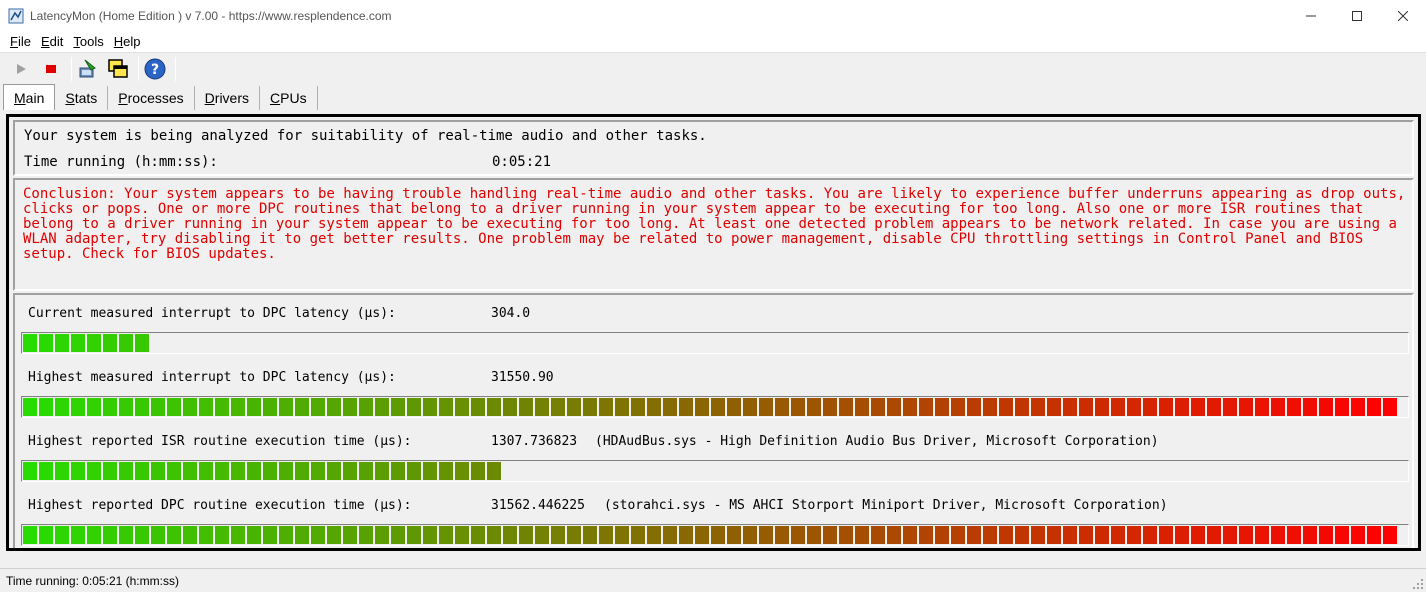  I want to click on stop-button, so click(51, 69).